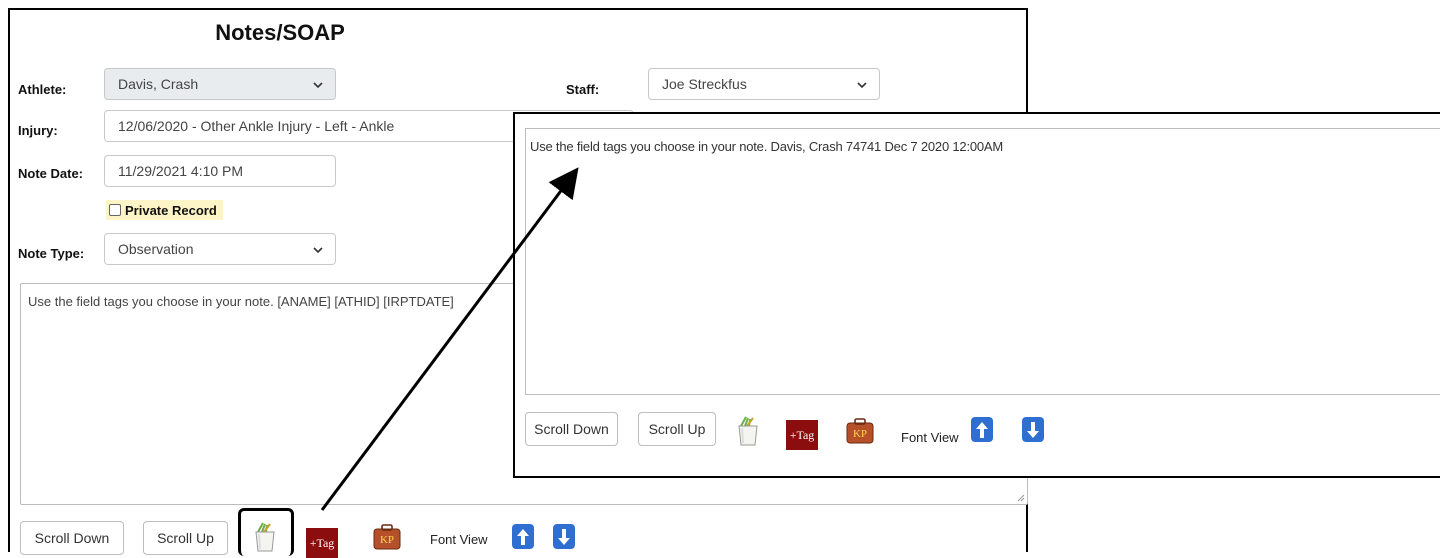 The image size is (1440, 558). What do you see at coordinates (51, 253) in the screenshot?
I see `note-type-label: Note Type:` at bounding box center [51, 253].